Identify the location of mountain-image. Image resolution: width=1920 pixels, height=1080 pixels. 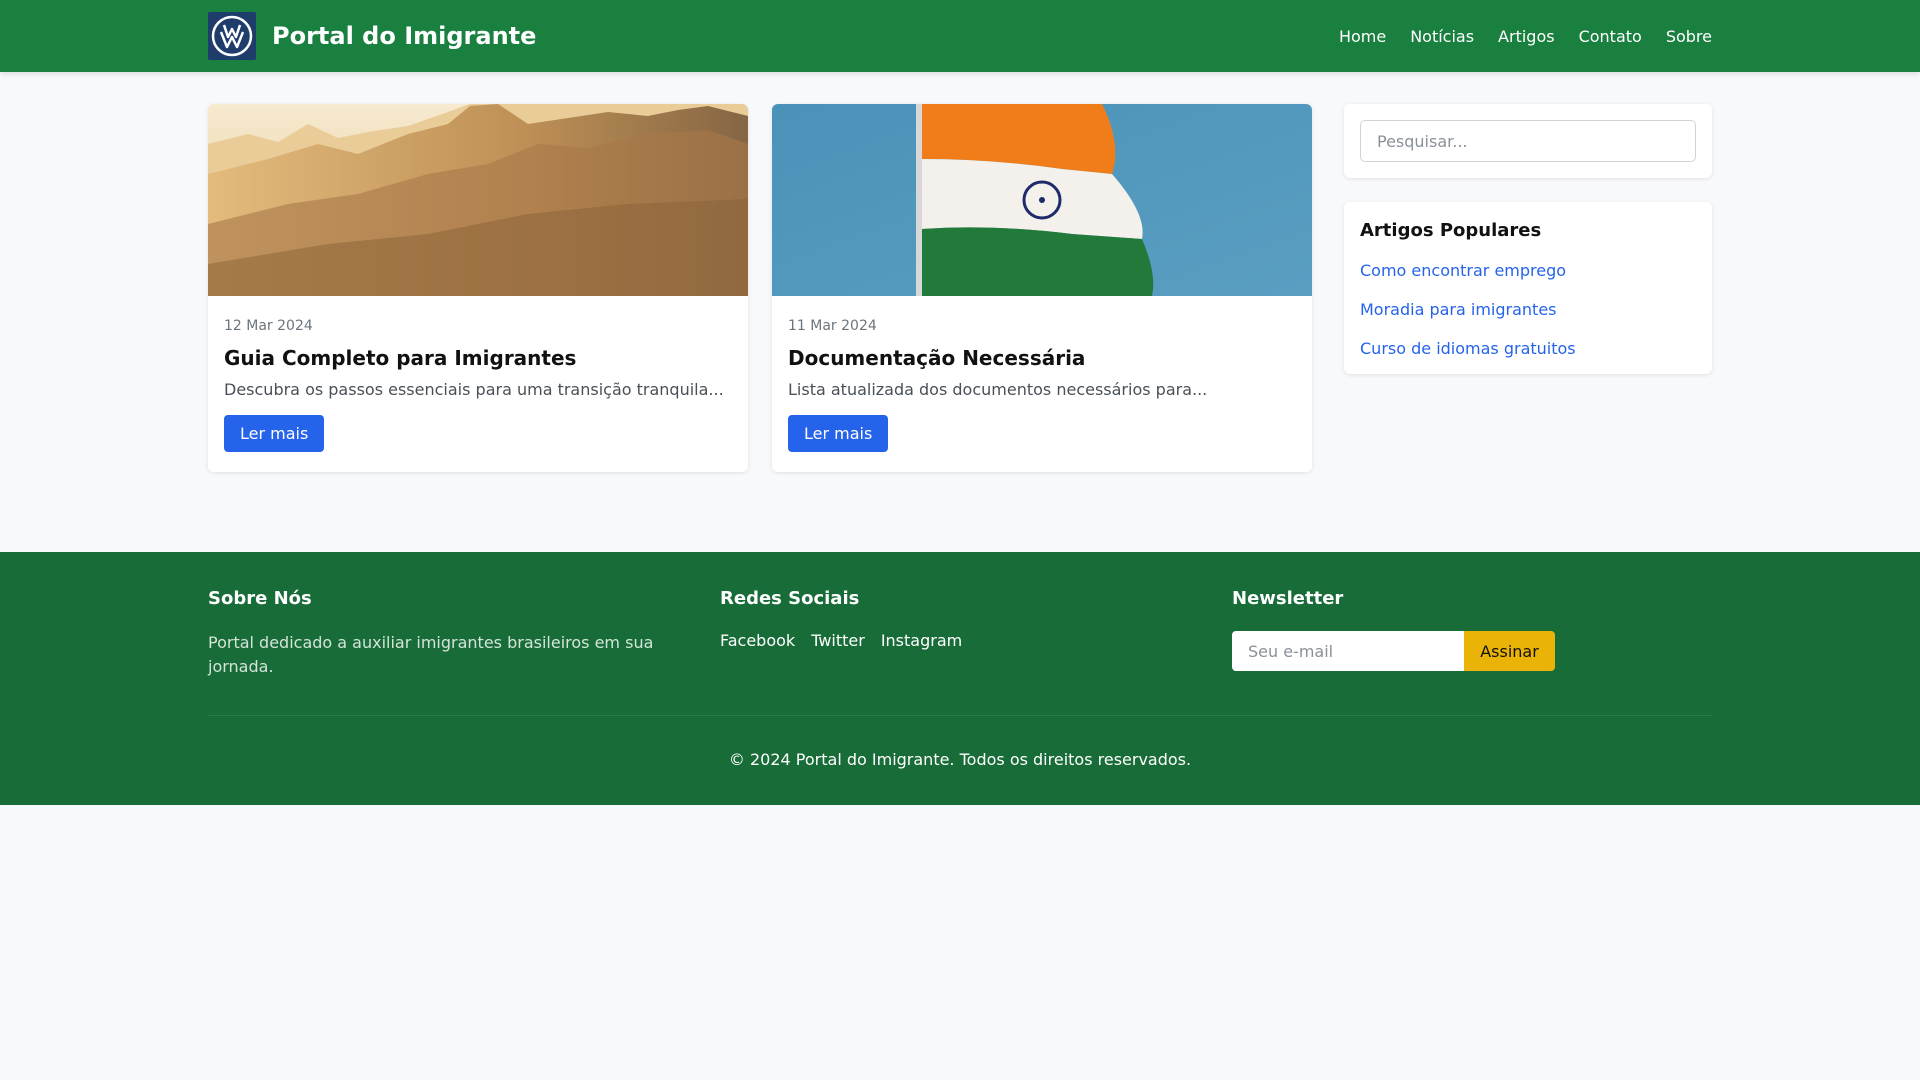
(478, 200).